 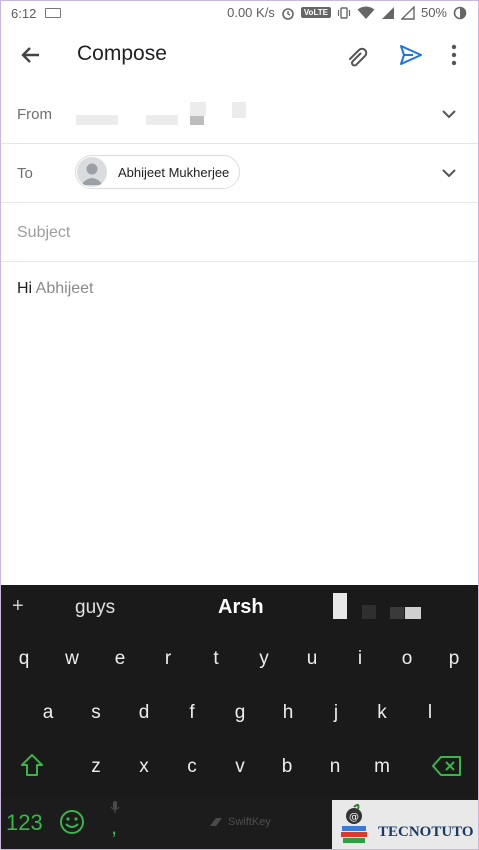 I want to click on swiftkey-logo-icon, so click(x=216, y=822).